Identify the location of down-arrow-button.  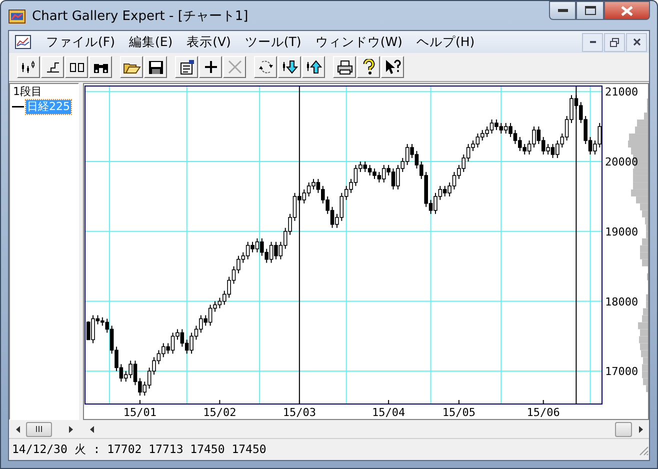
(289, 67).